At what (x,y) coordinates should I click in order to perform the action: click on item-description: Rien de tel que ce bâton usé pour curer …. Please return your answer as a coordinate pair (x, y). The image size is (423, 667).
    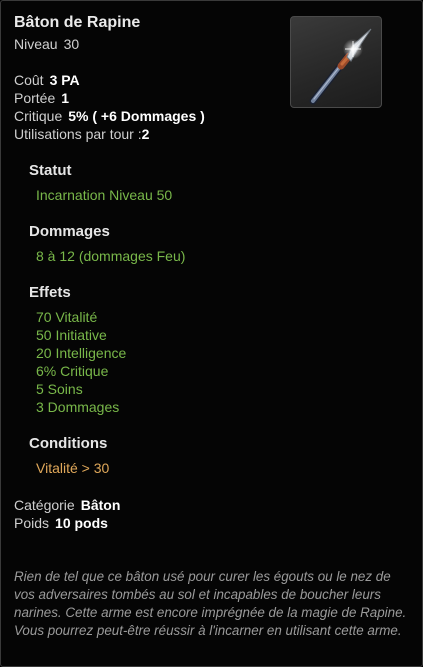
    Looking at the image, I should click on (210, 603).